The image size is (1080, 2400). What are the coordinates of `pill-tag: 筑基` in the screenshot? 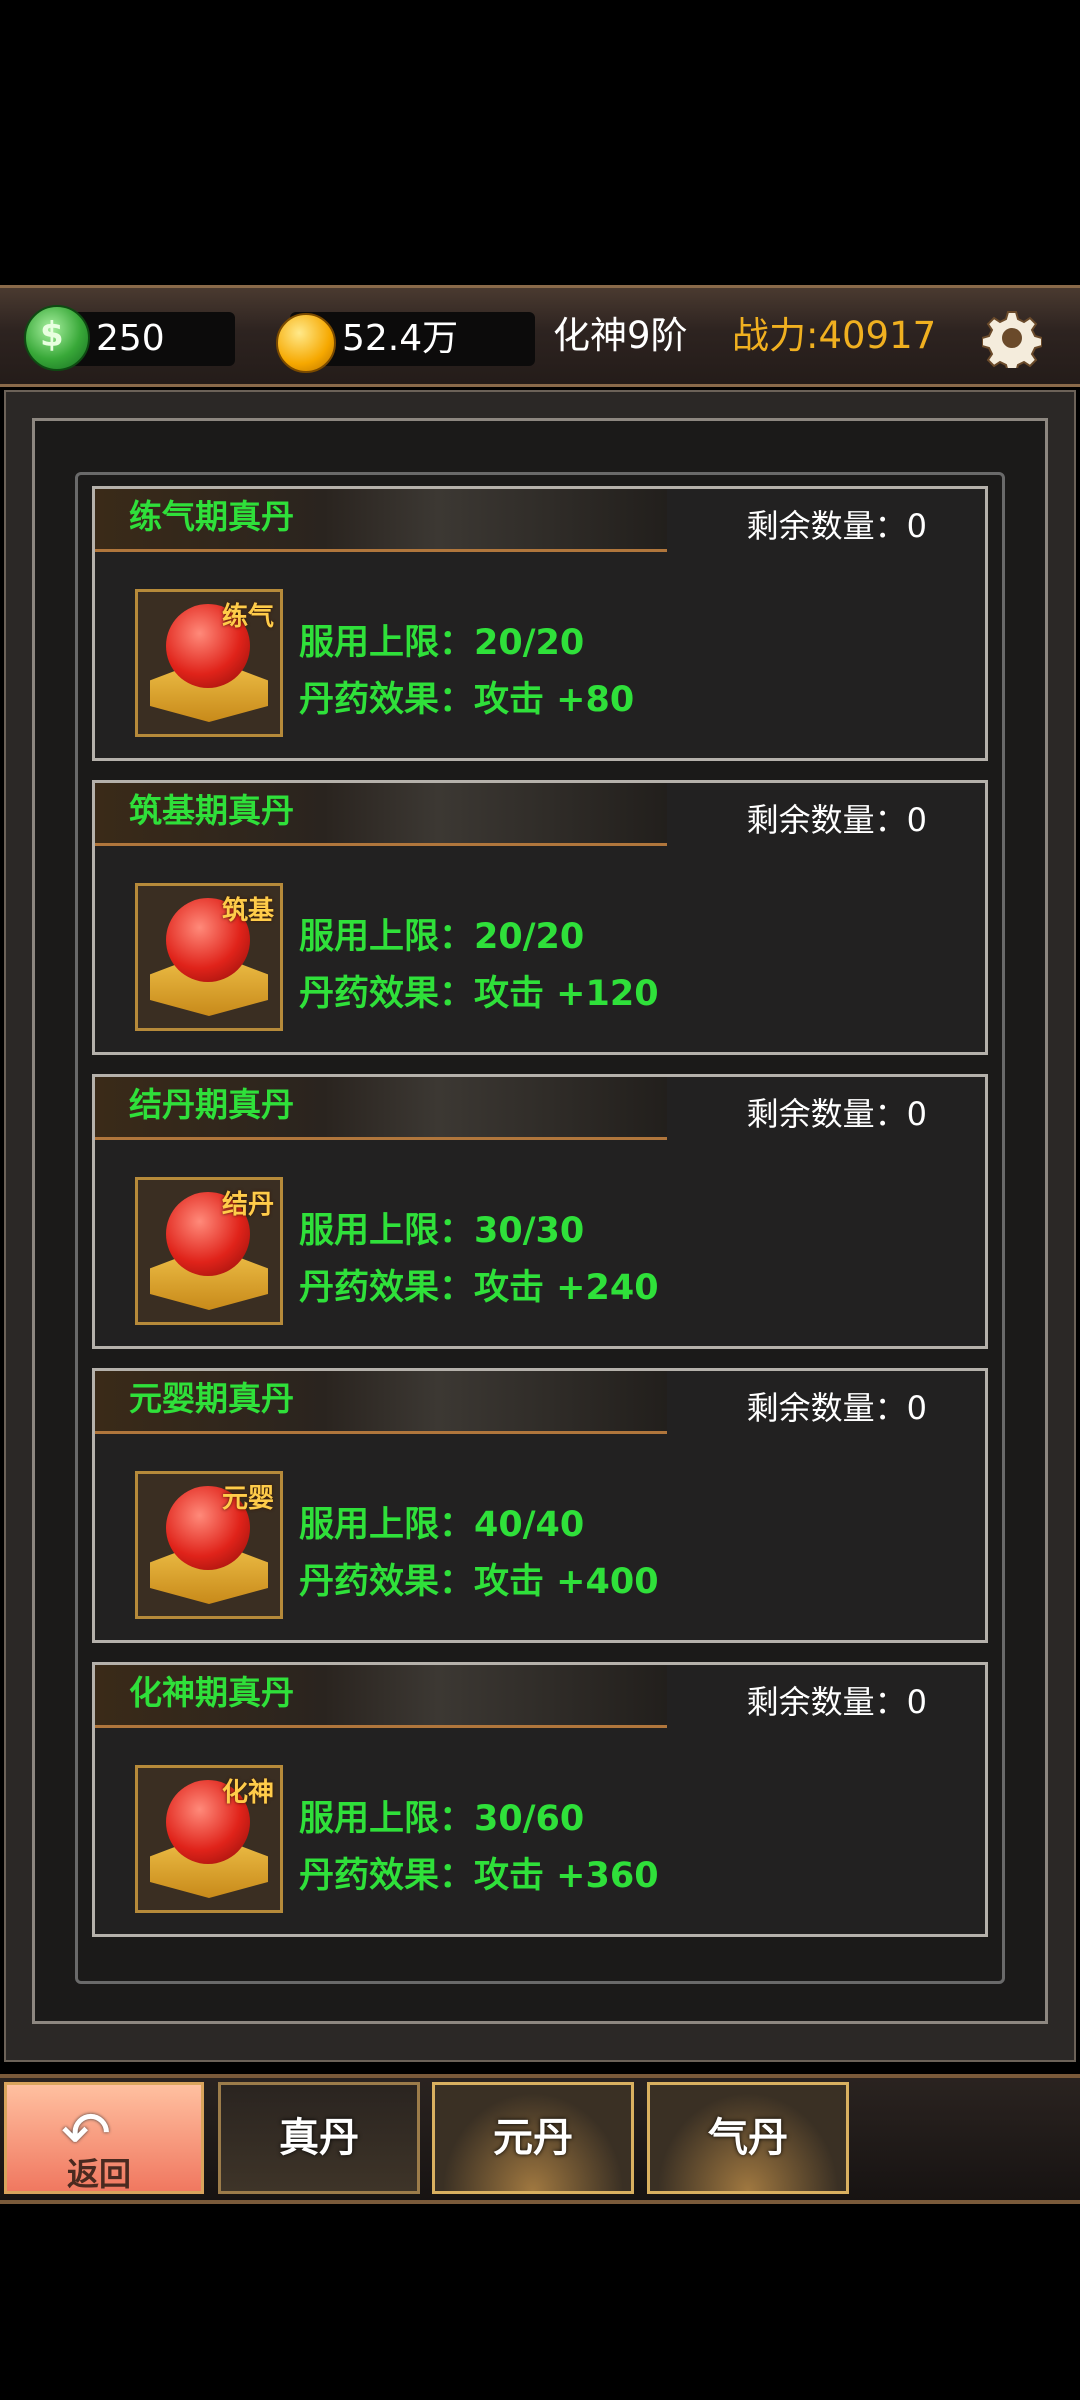 It's located at (247, 911).